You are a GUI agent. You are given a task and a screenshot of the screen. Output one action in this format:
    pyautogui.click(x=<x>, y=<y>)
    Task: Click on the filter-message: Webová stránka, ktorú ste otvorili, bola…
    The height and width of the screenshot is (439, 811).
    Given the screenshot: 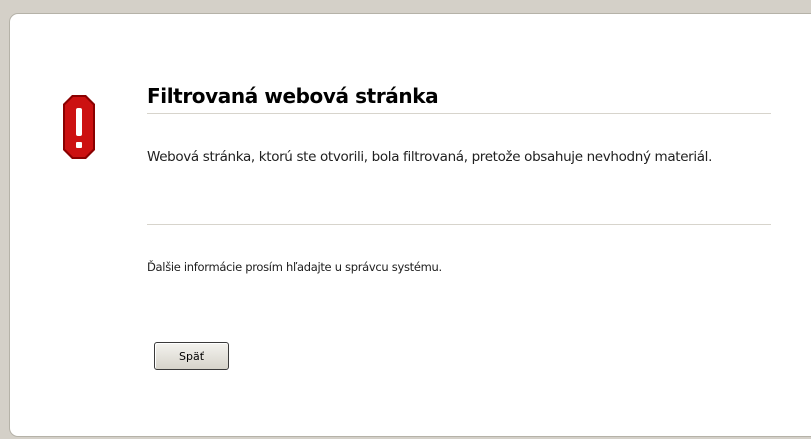 What is the action you would take?
    pyautogui.click(x=430, y=157)
    